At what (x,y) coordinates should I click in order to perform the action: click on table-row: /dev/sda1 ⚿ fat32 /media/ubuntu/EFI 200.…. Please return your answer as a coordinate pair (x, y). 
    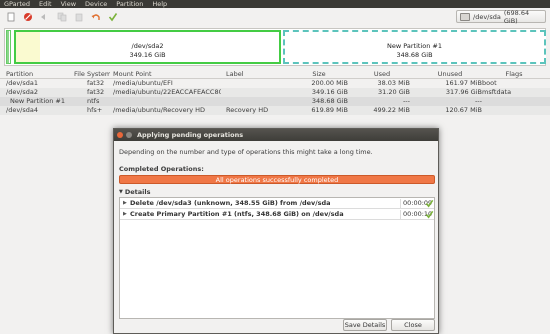
    Looking at the image, I should click on (275, 83).